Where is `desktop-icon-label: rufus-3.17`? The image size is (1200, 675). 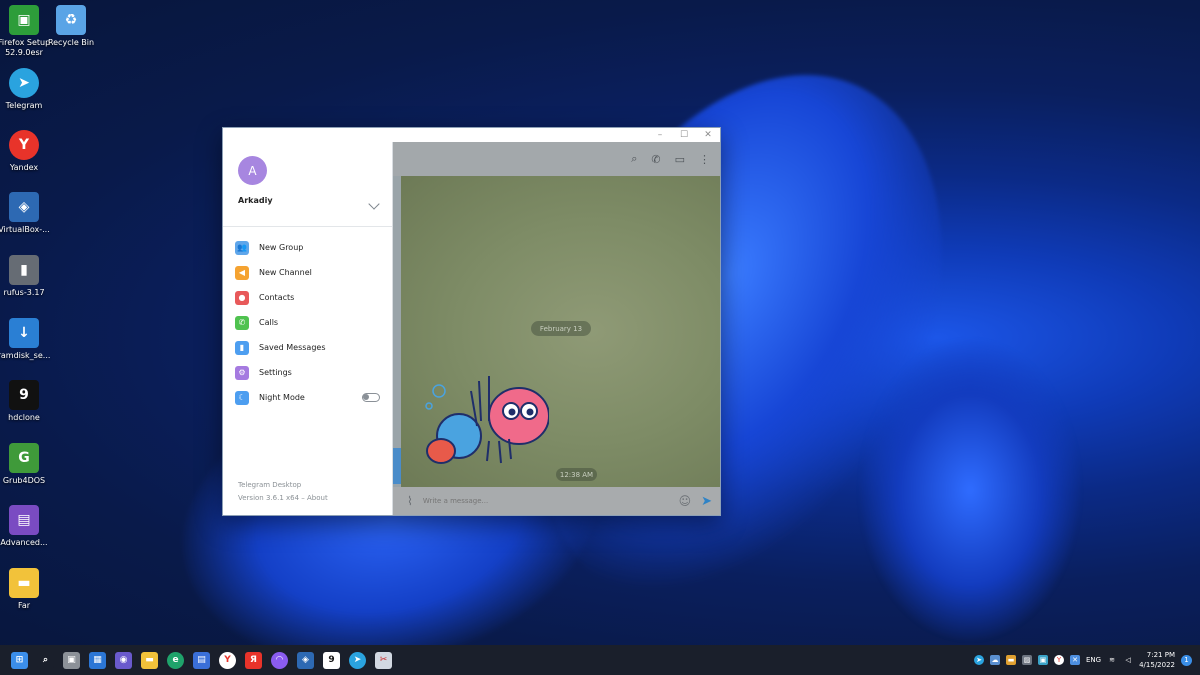 desktop-icon-label: rufus-3.17 is located at coordinates (24, 292).